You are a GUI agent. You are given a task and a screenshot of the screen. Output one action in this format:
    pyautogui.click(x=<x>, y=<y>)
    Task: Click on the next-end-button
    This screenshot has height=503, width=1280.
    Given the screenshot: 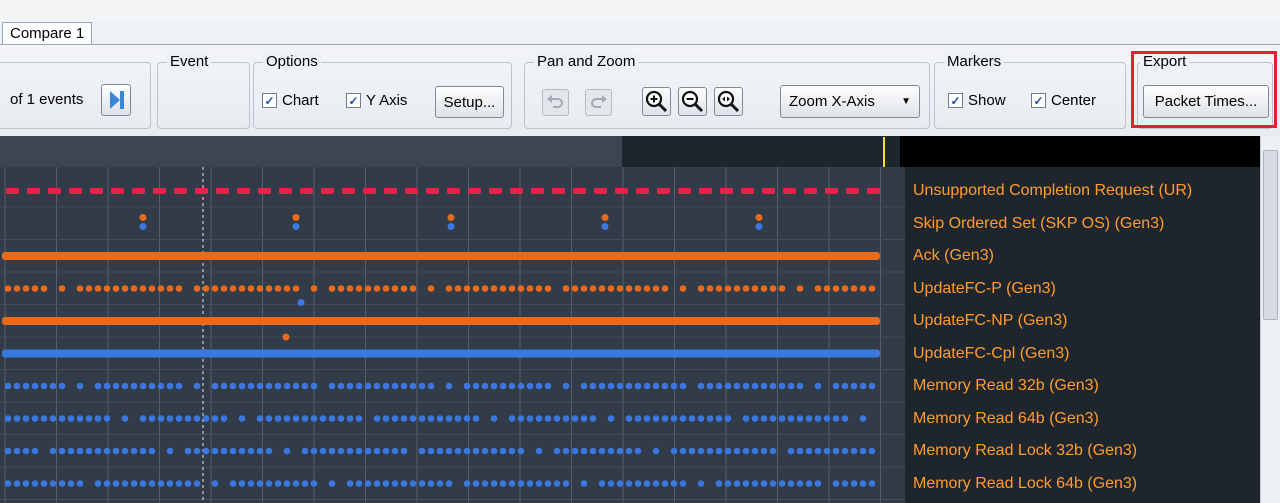 What is the action you would take?
    pyautogui.click(x=116, y=100)
    